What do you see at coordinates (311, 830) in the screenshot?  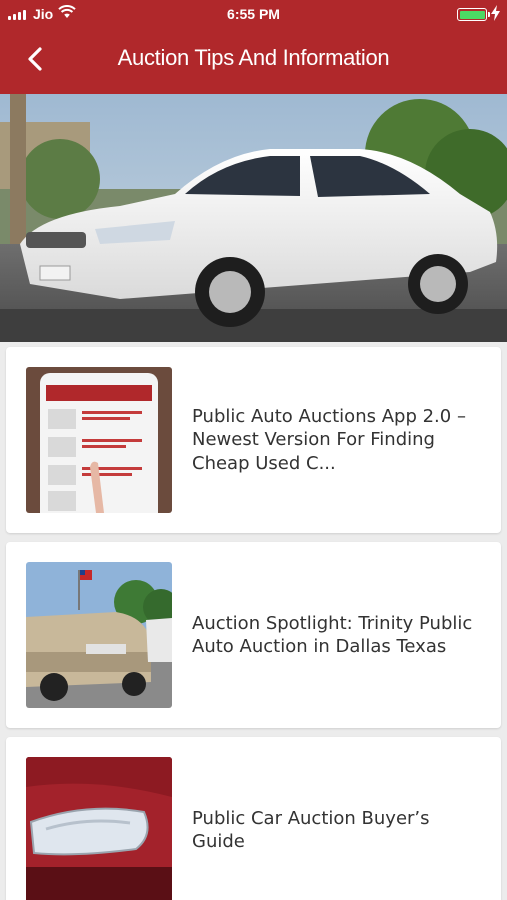 I see `article-title: Public Car Auction Buyer’s Guide` at bounding box center [311, 830].